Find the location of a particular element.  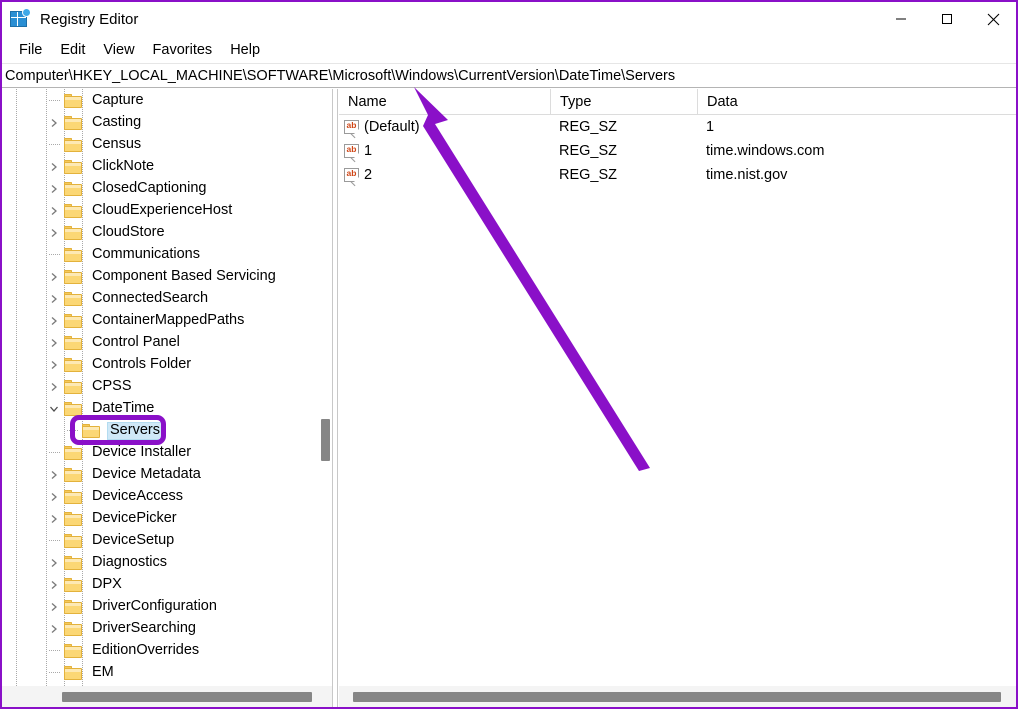

tree-item: Device Metadata is located at coordinates (167, 475).